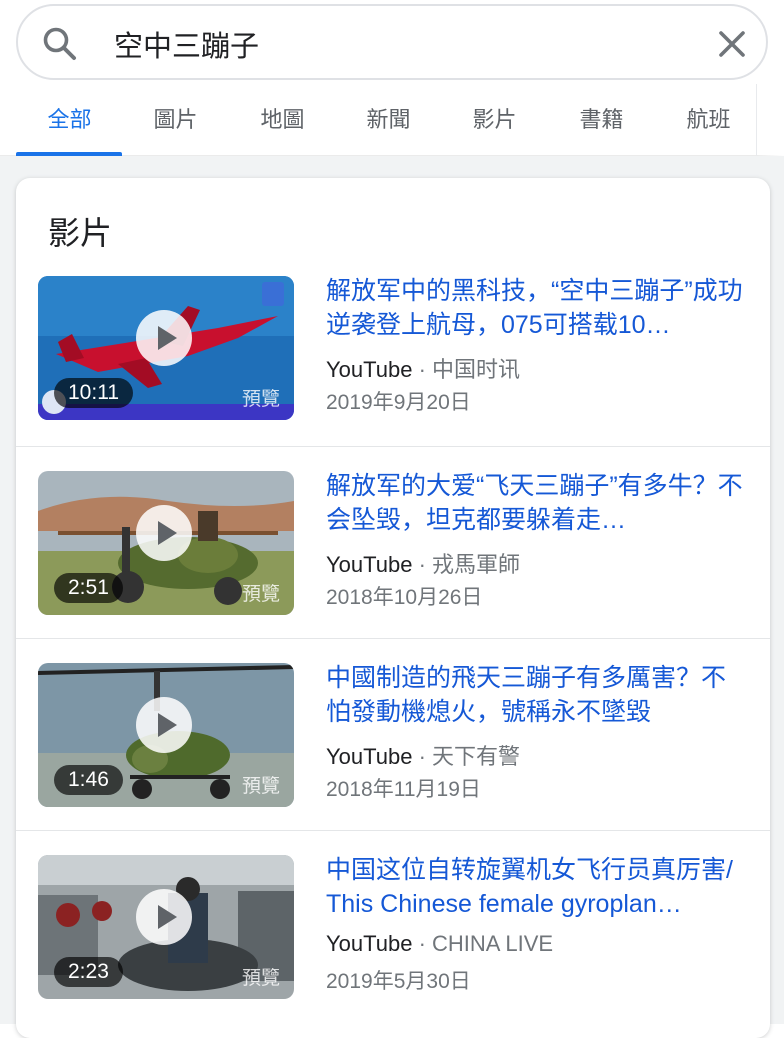  I want to click on video-date: 2018年11月19日, so click(403, 789).